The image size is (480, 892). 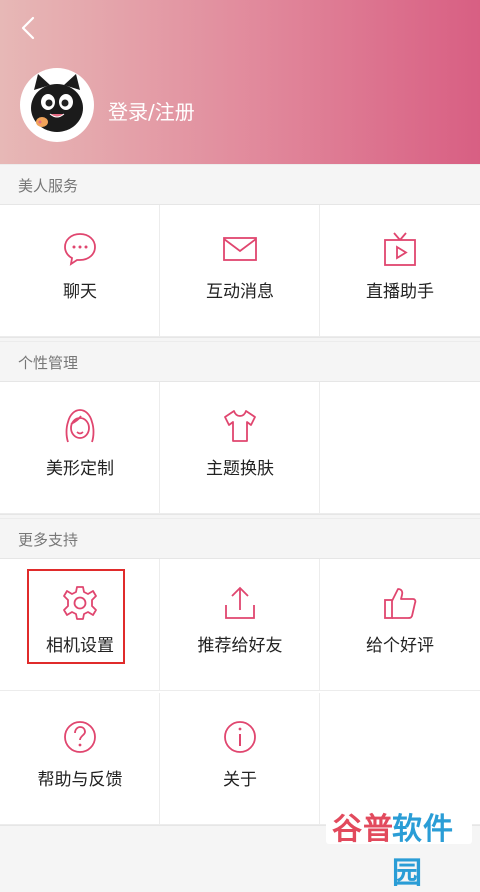 What do you see at coordinates (363, 829) in the screenshot?
I see `watermark-part1: 谷普` at bounding box center [363, 829].